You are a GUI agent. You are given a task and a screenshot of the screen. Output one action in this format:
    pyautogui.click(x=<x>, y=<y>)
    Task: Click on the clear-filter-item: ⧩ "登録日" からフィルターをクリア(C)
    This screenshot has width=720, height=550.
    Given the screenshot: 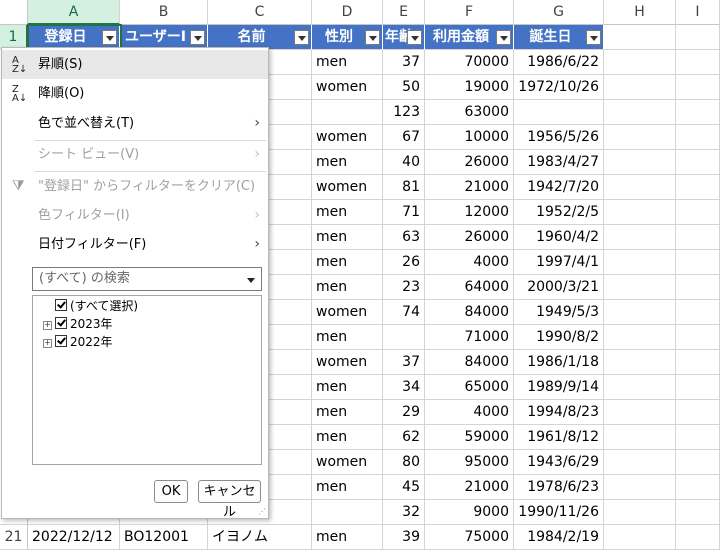 What is the action you would take?
    pyautogui.click(x=135, y=186)
    